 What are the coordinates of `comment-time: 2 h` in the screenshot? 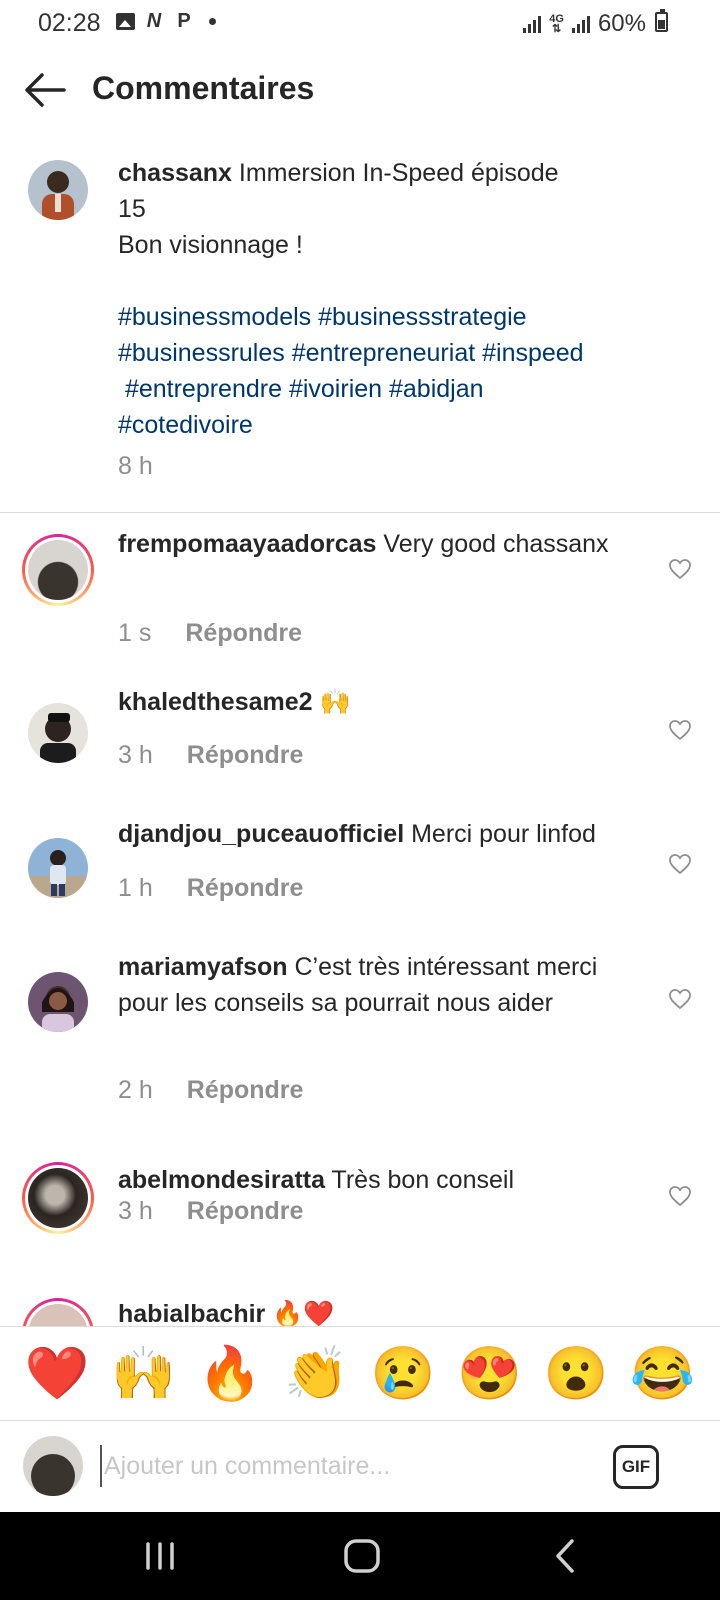 It's located at (135, 1090).